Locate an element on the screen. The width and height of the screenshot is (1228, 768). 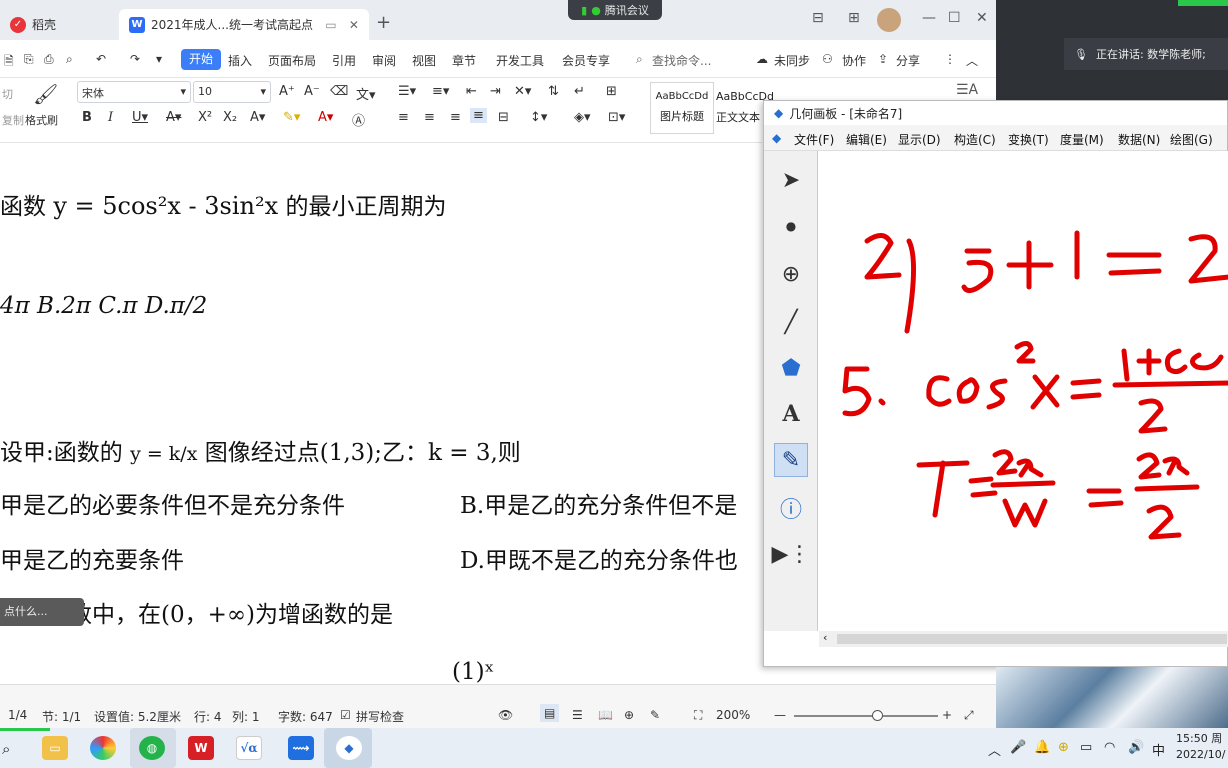
tab-daoke: ✓ 稻壳 is located at coordinates (57, 24).